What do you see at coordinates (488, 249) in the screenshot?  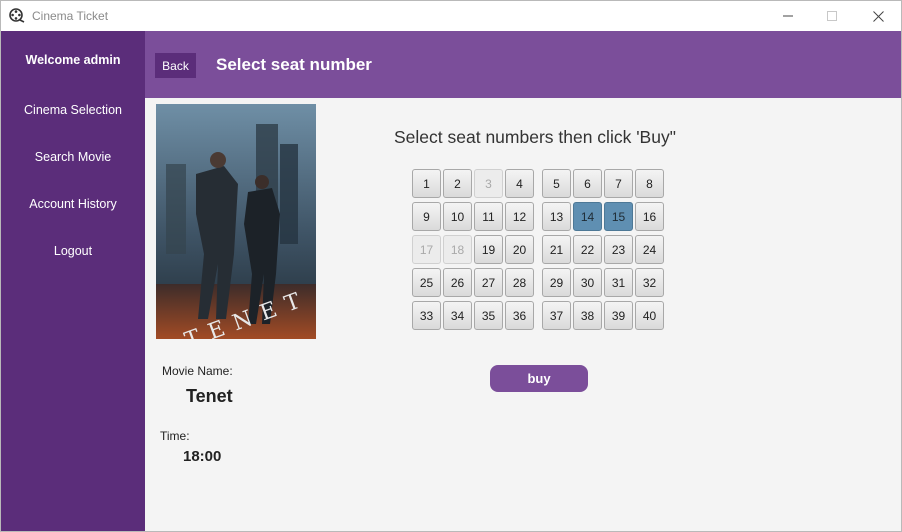 I see `seat-button-19: 19` at bounding box center [488, 249].